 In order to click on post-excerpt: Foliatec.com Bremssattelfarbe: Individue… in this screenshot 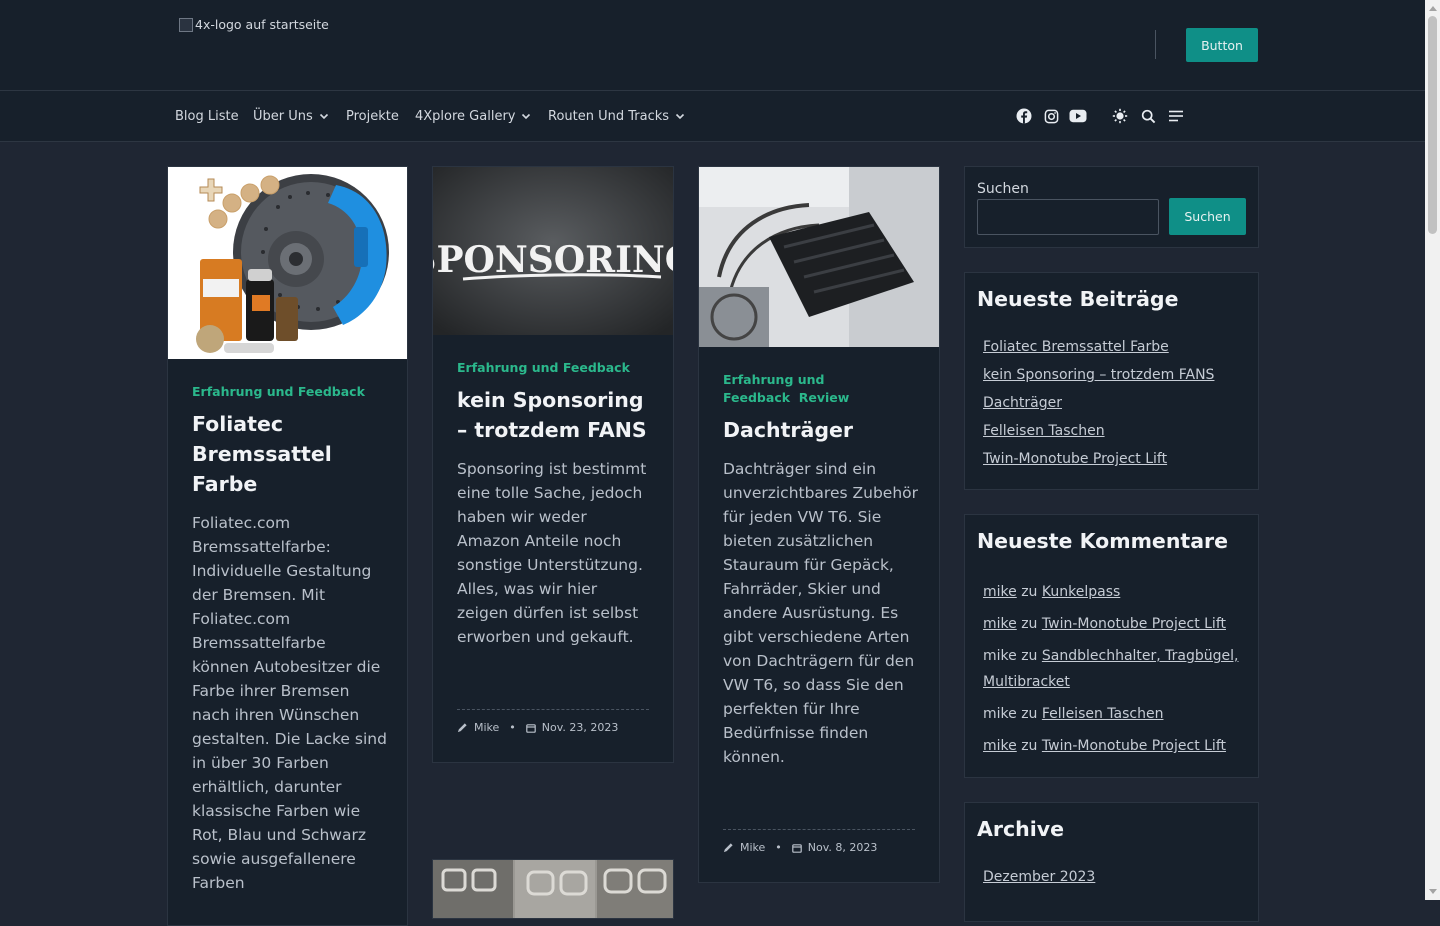, I will do `click(289, 703)`.